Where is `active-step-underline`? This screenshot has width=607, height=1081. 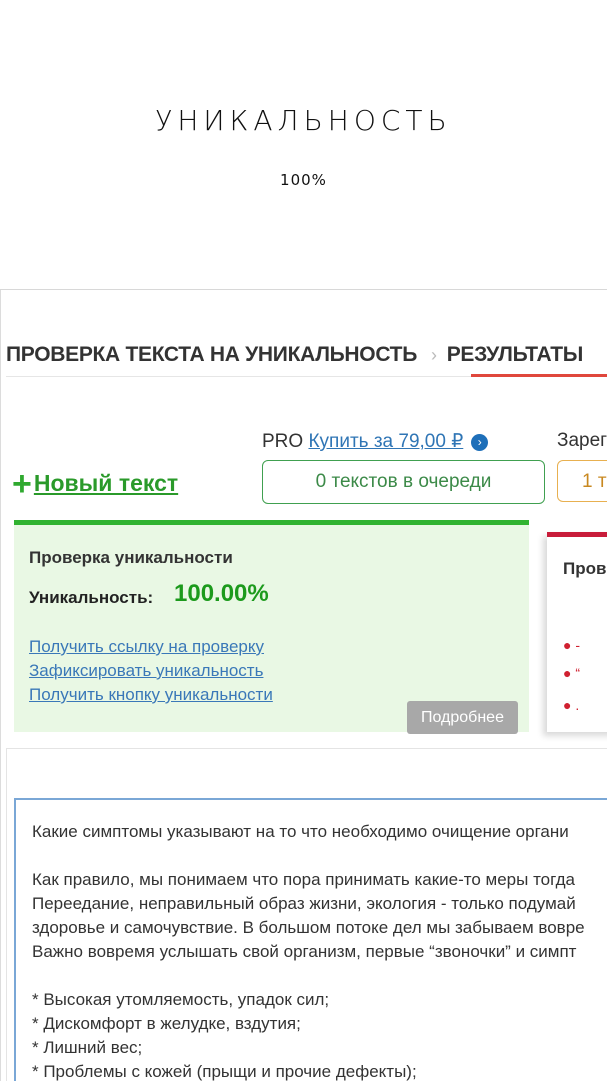 active-step-underline is located at coordinates (539, 375).